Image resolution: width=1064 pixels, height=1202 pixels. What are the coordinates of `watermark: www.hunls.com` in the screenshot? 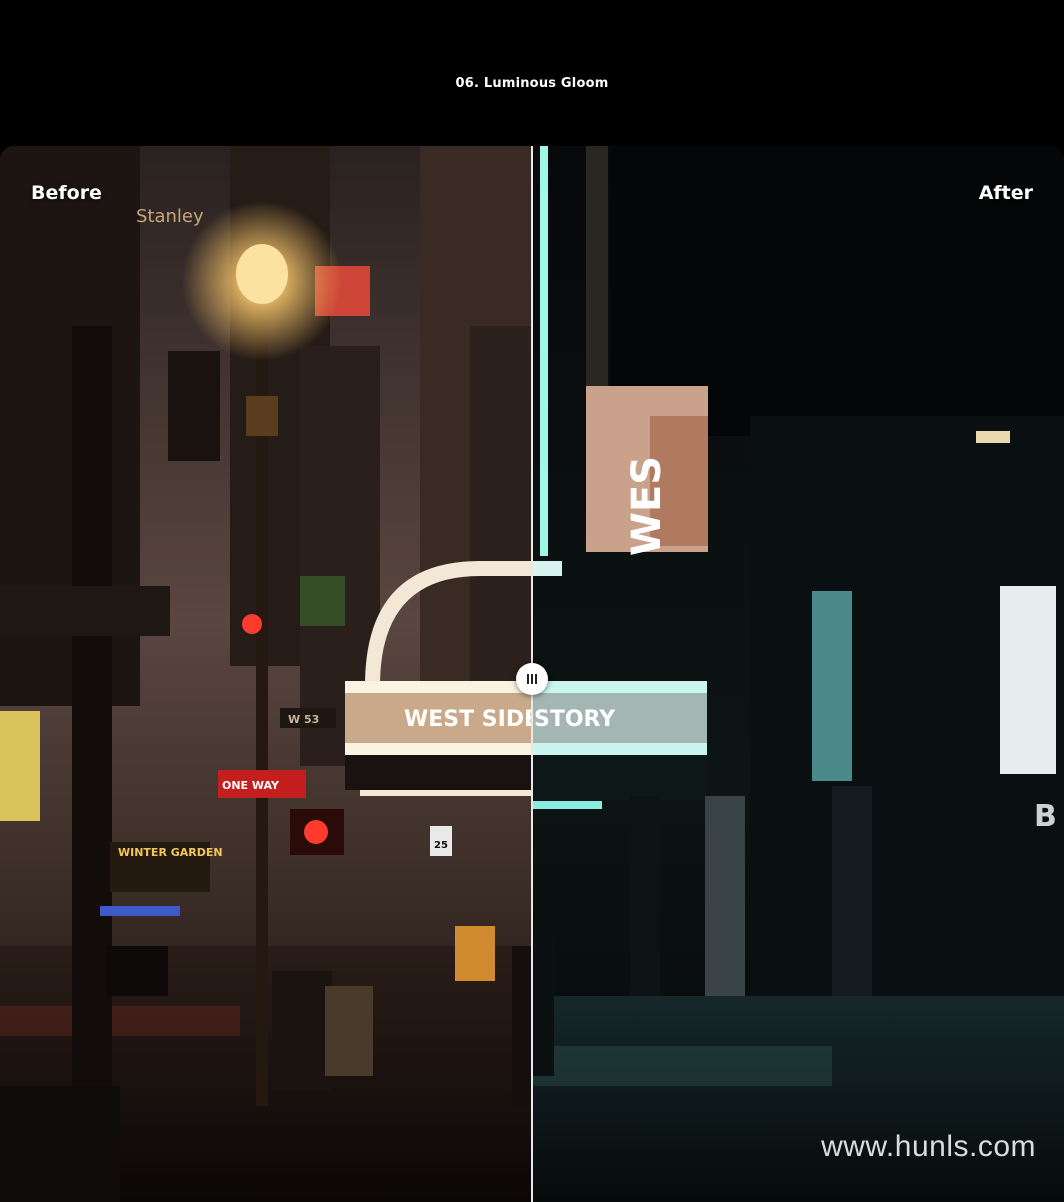 It's located at (928, 1146).